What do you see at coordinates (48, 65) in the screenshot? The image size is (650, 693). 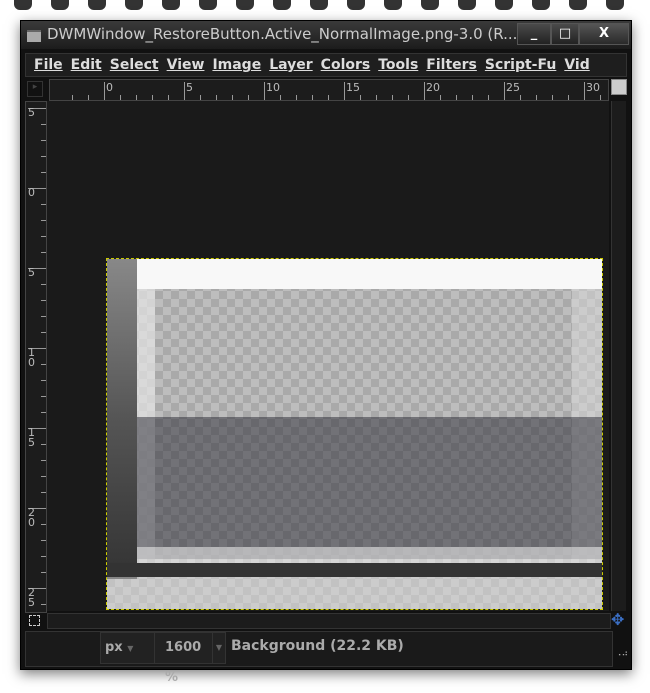 I see `menu-file: File` at bounding box center [48, 65].